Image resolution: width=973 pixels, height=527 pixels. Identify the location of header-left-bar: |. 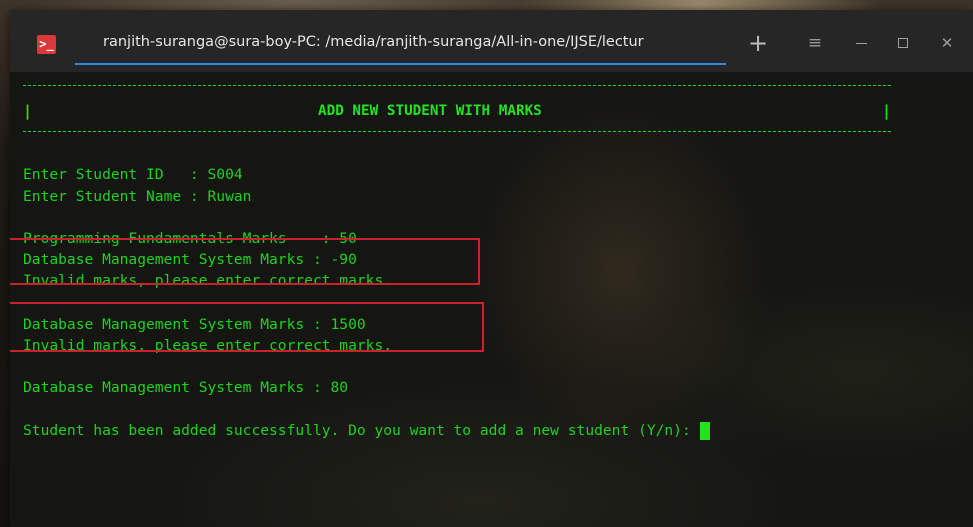
(28, 111).